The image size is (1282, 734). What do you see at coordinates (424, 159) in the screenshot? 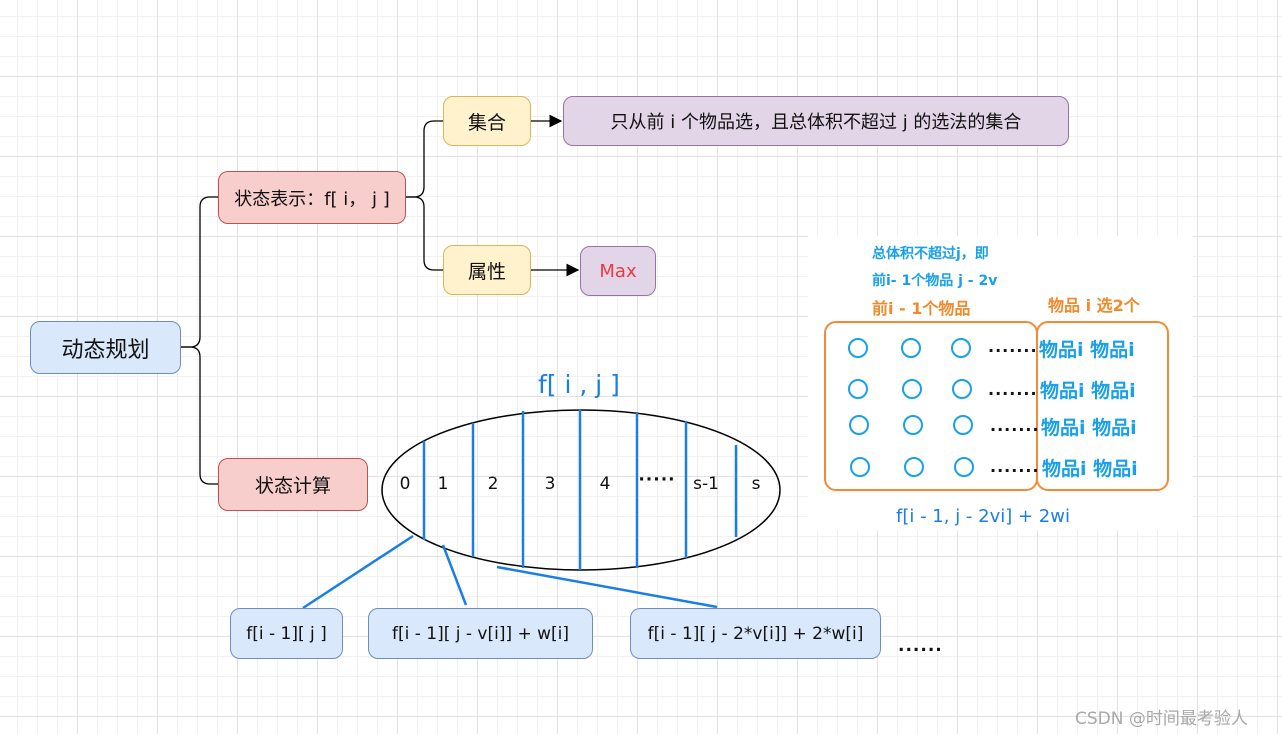
I see `edge-state-rep-to-set` at bounding box center [424, 159].